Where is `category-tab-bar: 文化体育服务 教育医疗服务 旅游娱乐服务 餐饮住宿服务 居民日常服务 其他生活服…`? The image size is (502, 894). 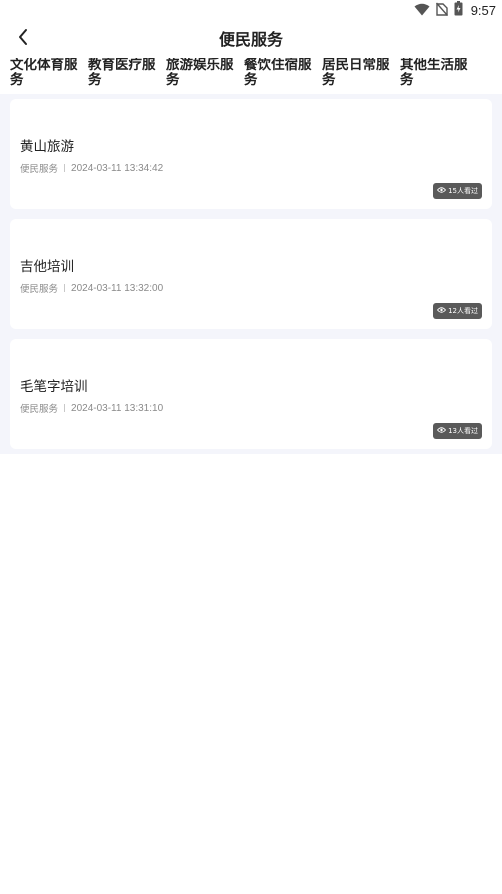 category-tab-bar: 文化体育服务 教育医疗服务 旅游娱乐服务 餐饮住宿服务 居民日常服务 其他生活服… is located at coordinates (251, 76).